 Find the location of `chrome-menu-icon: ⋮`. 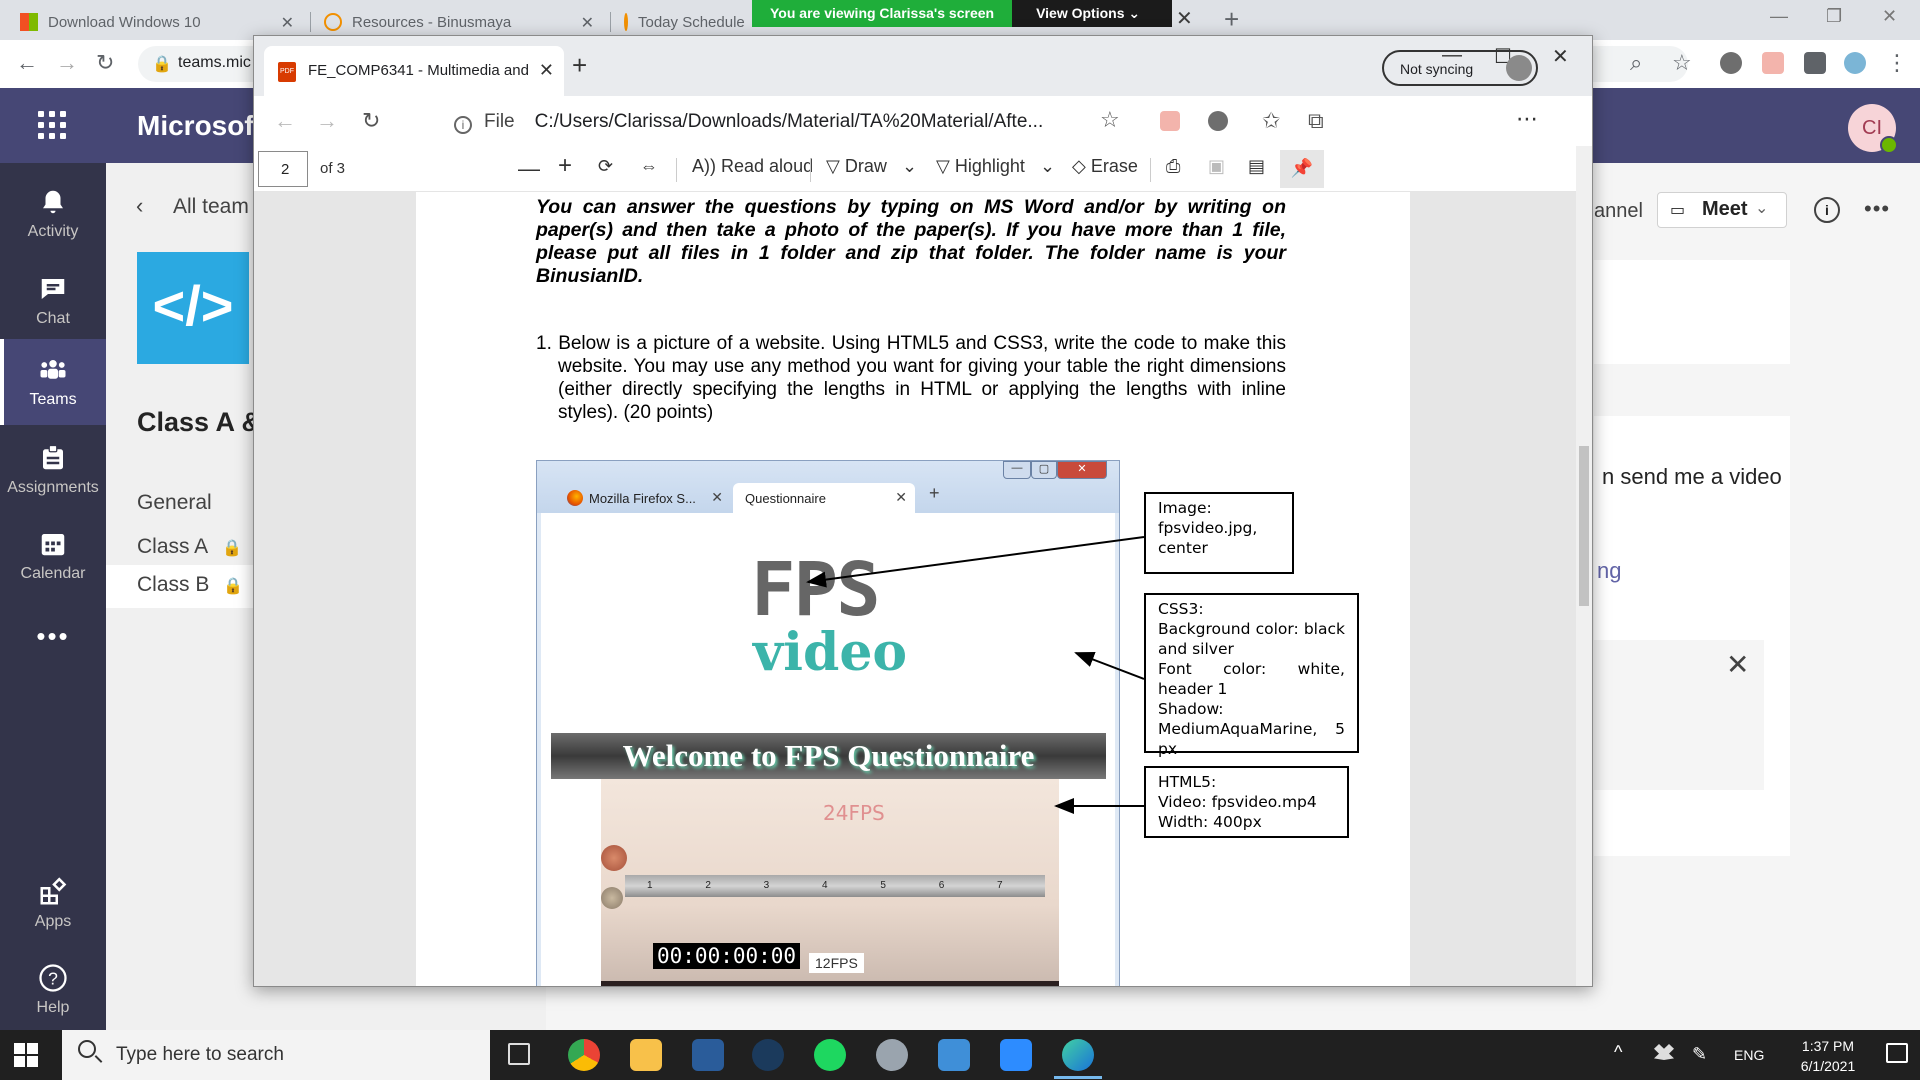

chrome-menu-icon: ⋮ is located at coordinates (1897, 63).